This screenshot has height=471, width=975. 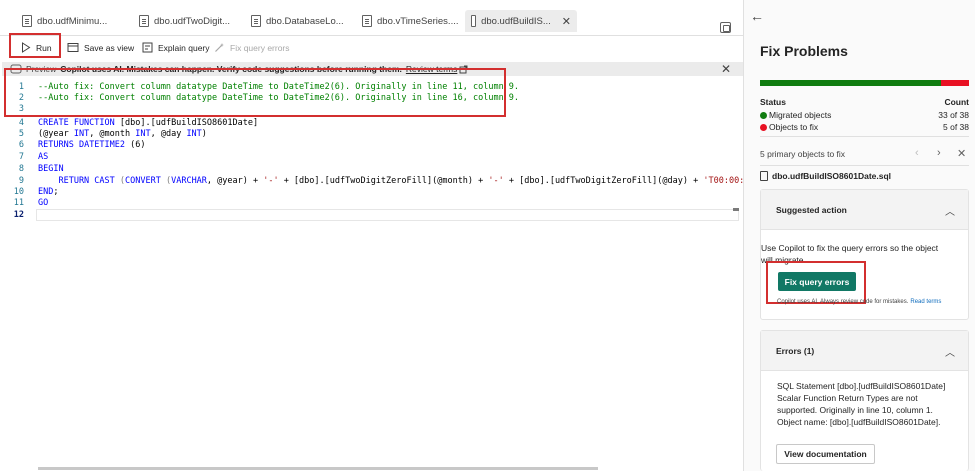 What do you see at coordinates (803, 154) in the screenshot?
I see `primary-objects-label: 5 primary objects to fix` at bounding box center [803, 154].